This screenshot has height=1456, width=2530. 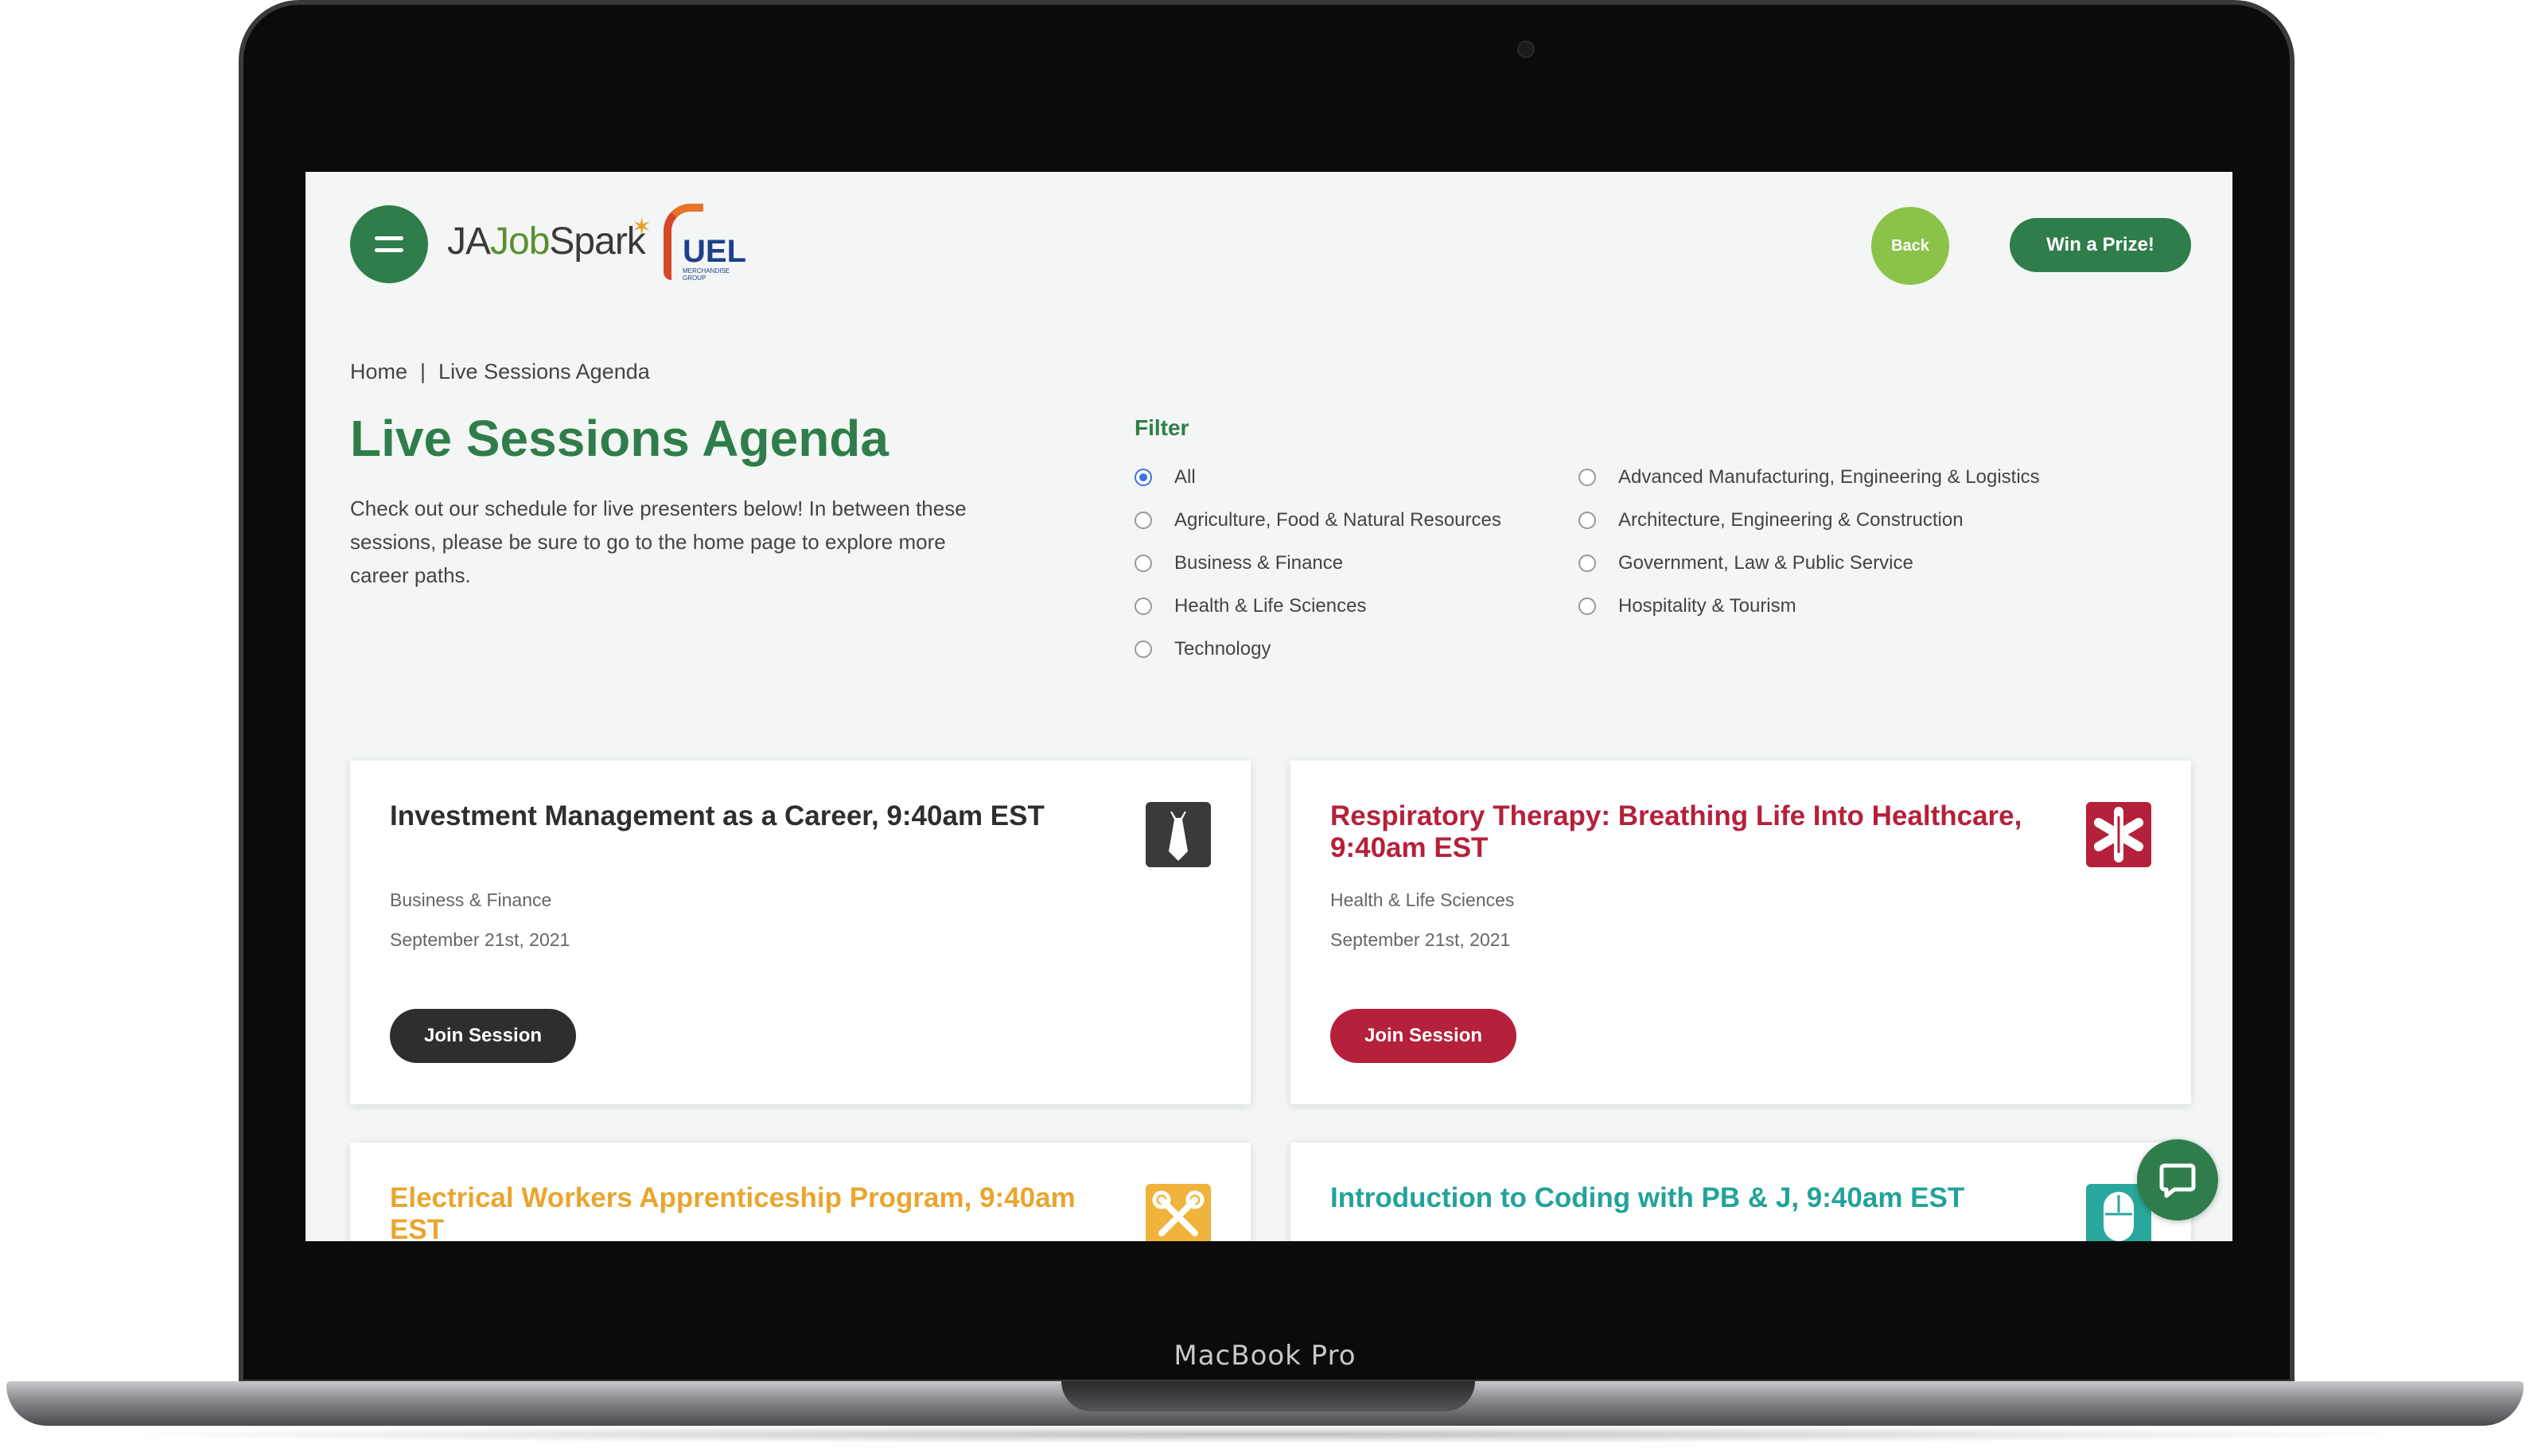 I want to click on session-category: Health & Life Sciences, so click(x=1423, y=900).